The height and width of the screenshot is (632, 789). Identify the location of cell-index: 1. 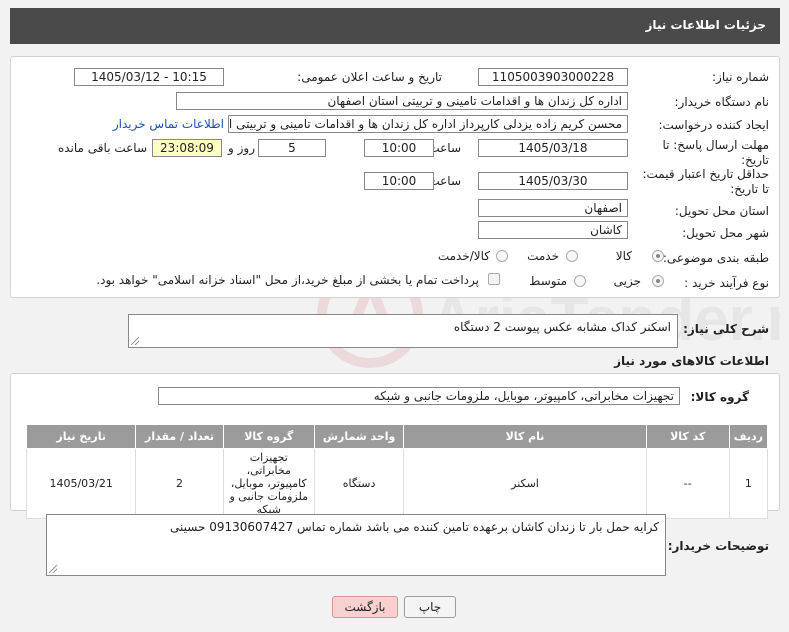
(748, 483).